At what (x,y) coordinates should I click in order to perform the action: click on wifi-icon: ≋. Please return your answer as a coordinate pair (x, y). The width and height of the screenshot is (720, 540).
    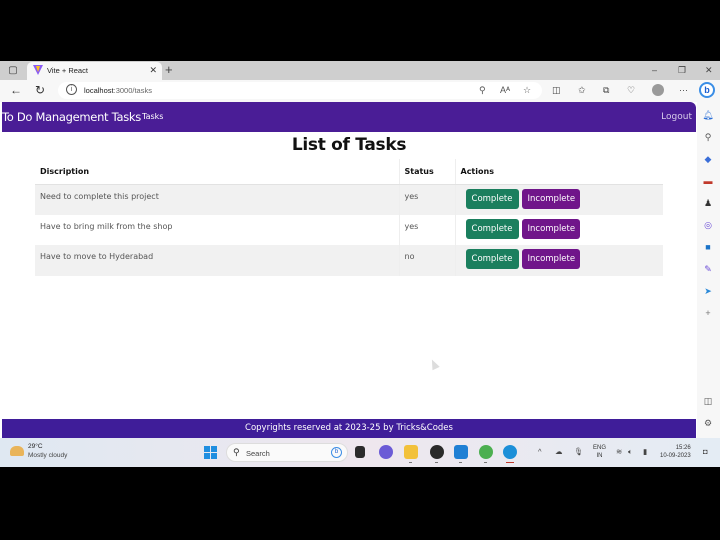
    Looking at the image, I should click on (619, 452).